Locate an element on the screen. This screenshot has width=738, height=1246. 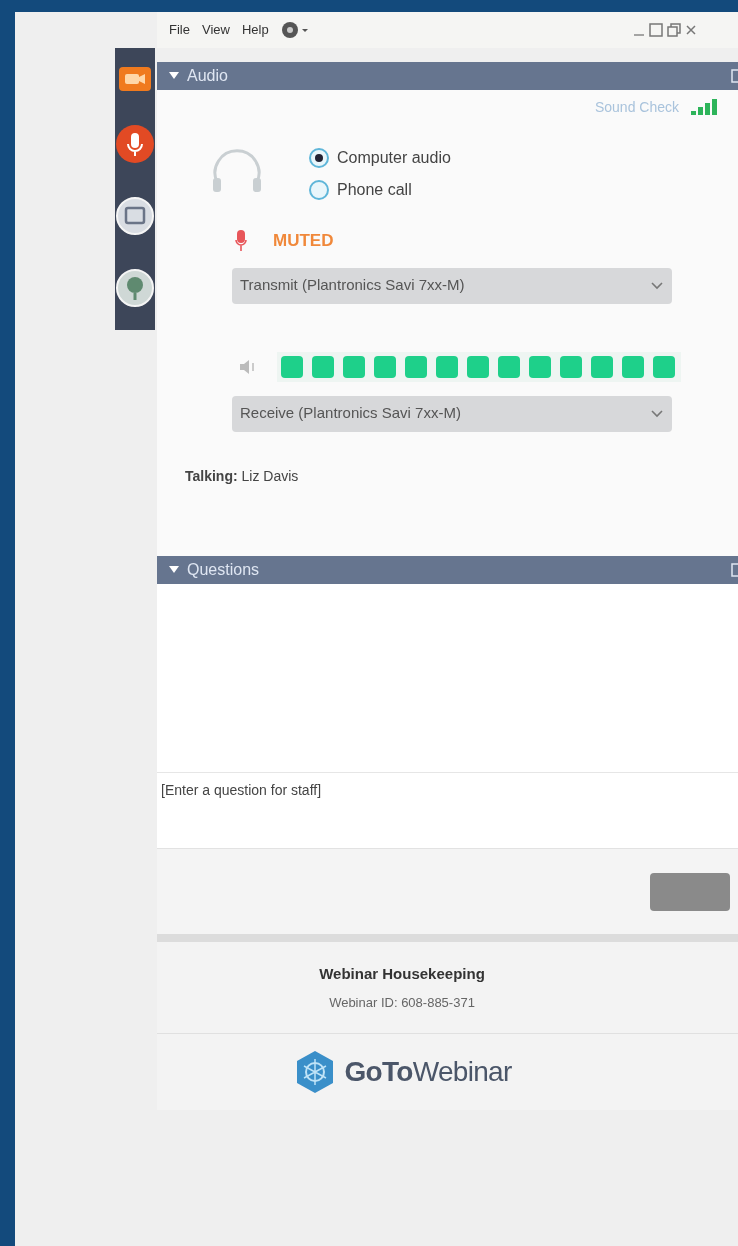
restore-icon is located at coordinates (674, 30).